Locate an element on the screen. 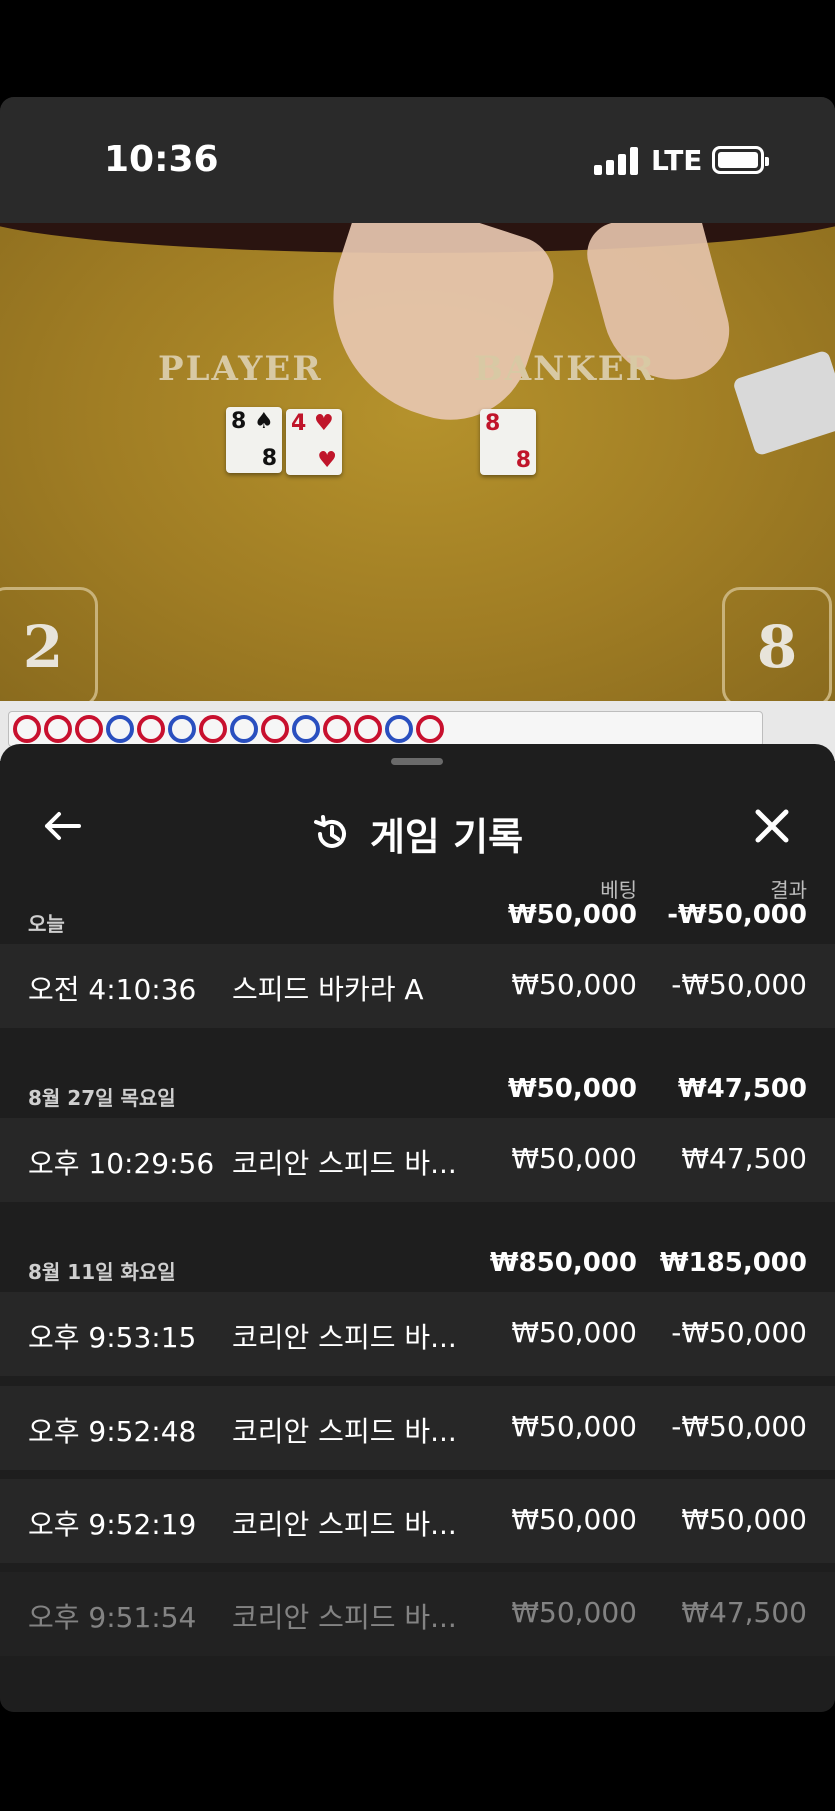  group-result-total: -₩50,000 is located at coordinates (737, 915).